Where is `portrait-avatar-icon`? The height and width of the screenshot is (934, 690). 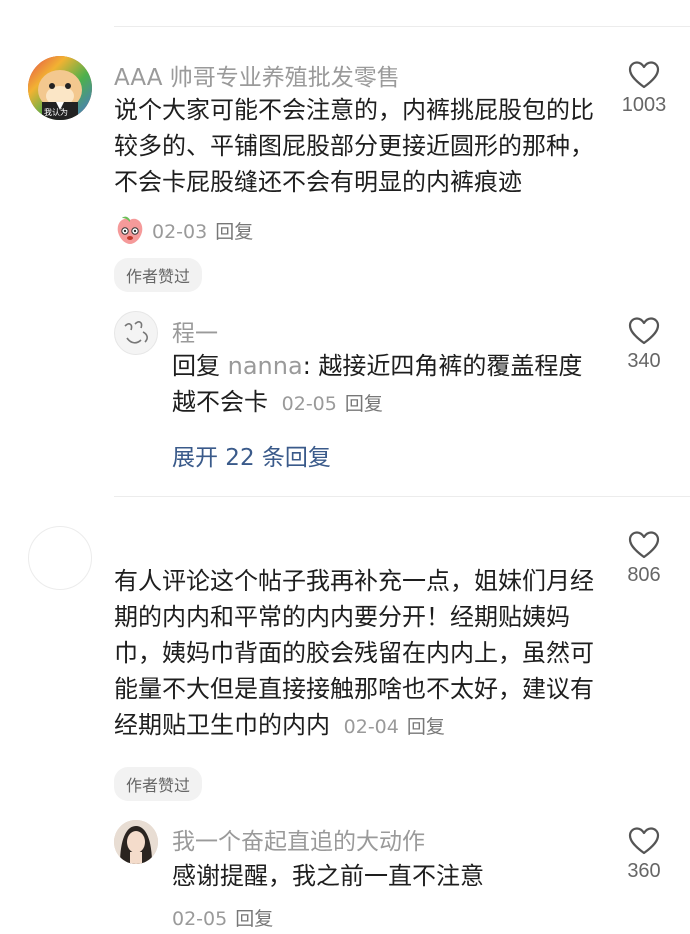
portrait-avatar-icon is located at coordinates (136, 842).